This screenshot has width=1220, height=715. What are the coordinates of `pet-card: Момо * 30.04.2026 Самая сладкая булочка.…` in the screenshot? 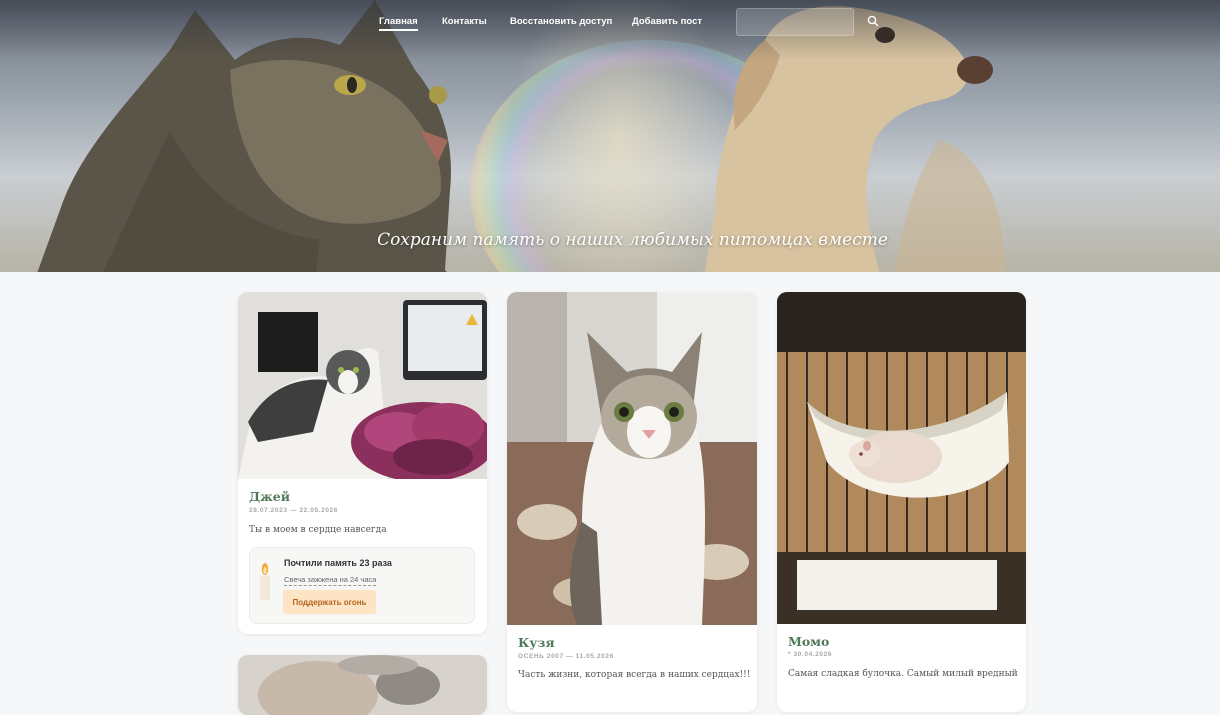 It's located at (901, 502).